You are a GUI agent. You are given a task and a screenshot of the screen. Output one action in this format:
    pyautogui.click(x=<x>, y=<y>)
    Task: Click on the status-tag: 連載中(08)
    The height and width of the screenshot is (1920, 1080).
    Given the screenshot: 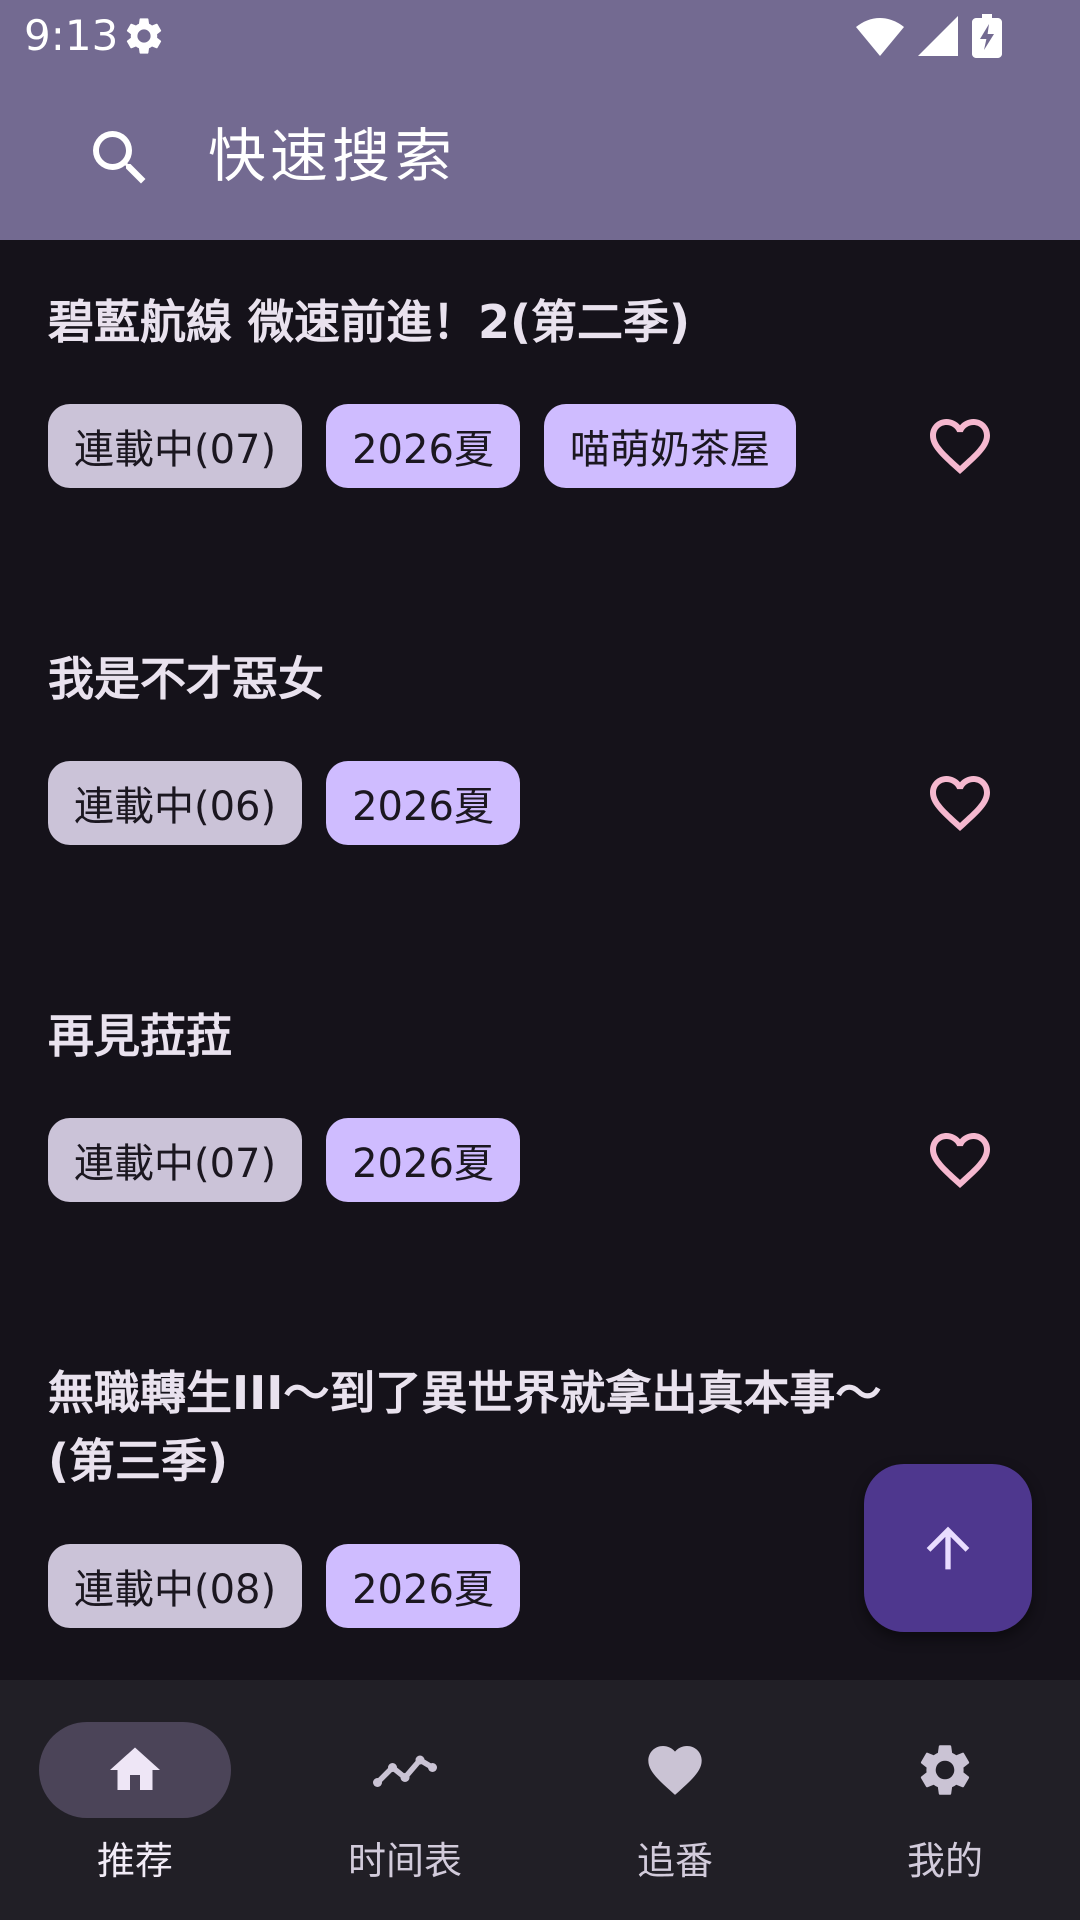 What is the action you would take?
    pyautogui.click(x=175, y=1586)
    